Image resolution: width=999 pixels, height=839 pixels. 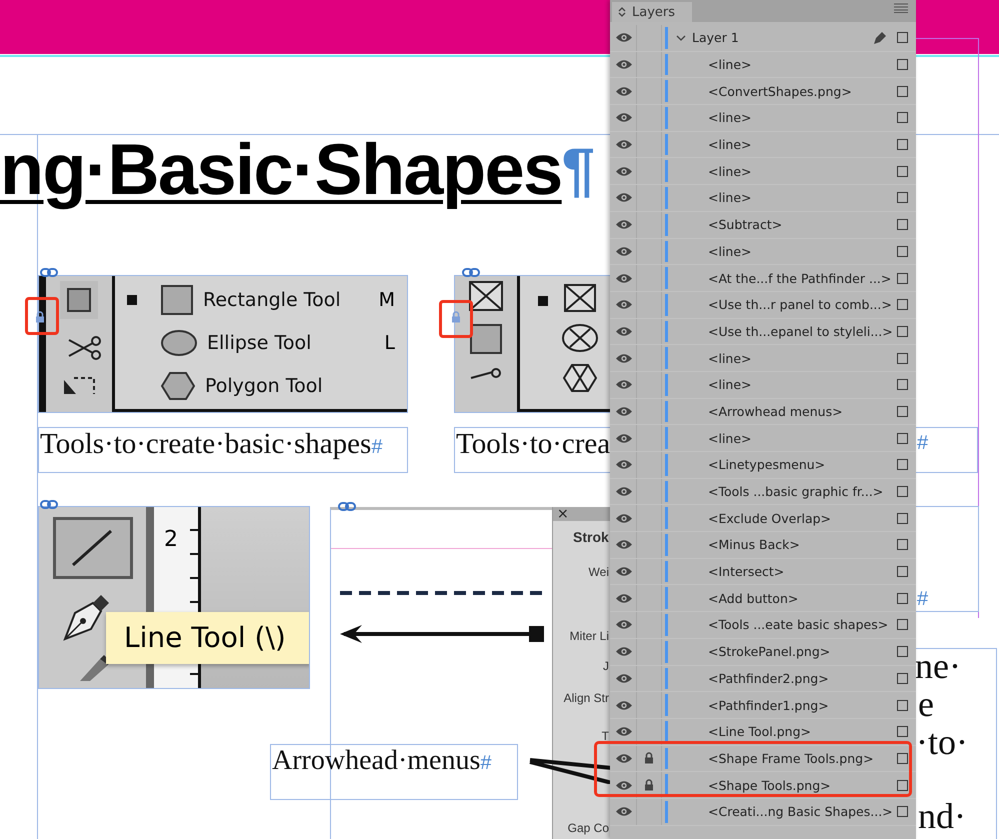 What do you see at coordinates (763, 225) in the screenshot?
I see `layer-row: <Subtract>` at bounding box center [763, 225].